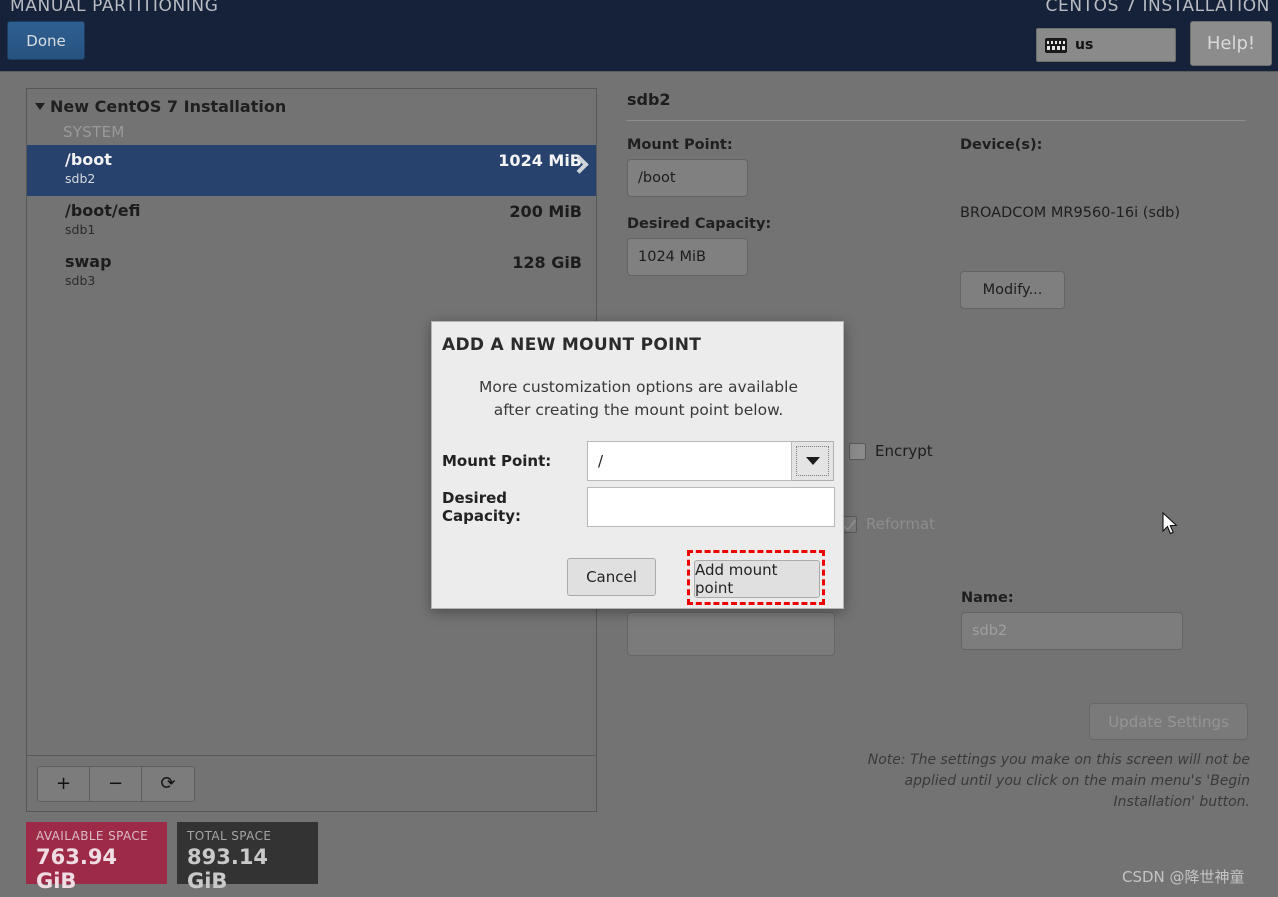 Image resolution: width=1278 pixels, height=897 pixels. What do you see at coordinates (311, 783) in the screenshot?
I see `partition-toolbar: + − ⟳` at bounding box center [311, 783].